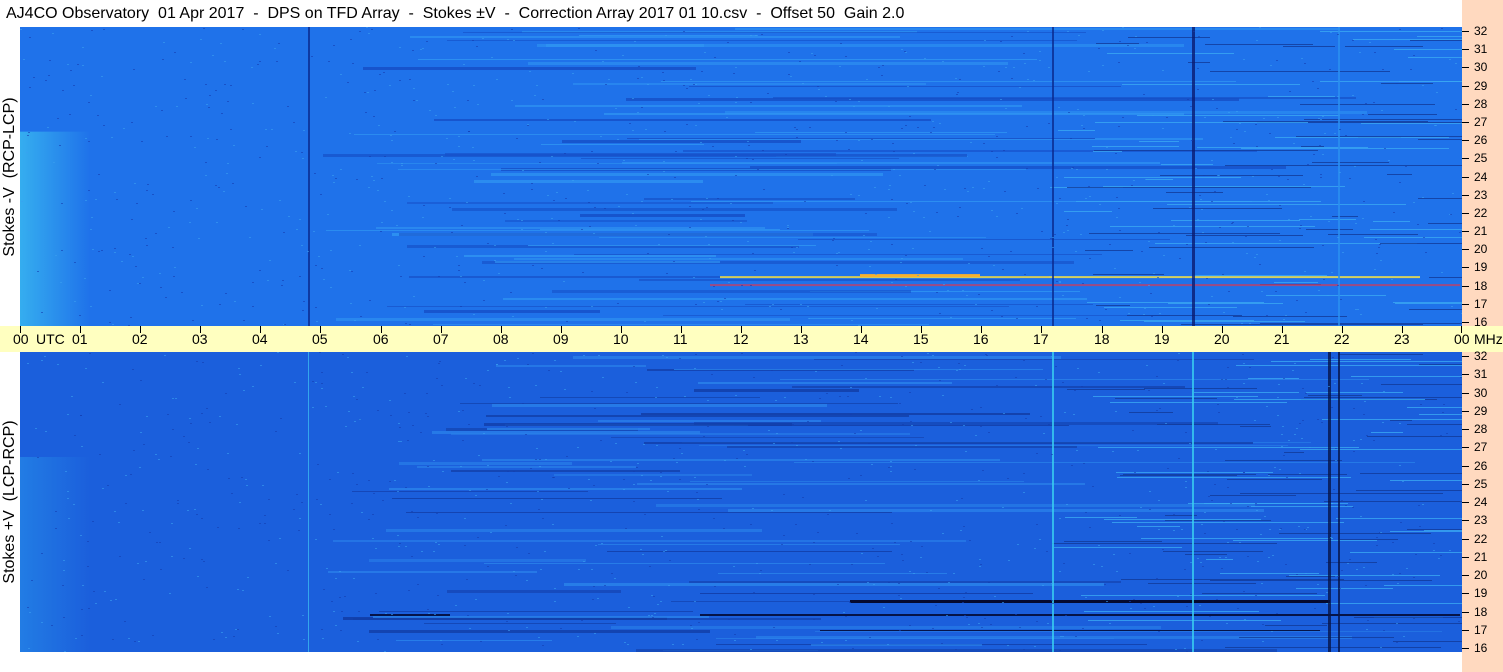 The height and width of the screenshot is (672, 1503). Describe the element at coordinates (410, 615) in the screenshot. I see `interference-line` at that location.